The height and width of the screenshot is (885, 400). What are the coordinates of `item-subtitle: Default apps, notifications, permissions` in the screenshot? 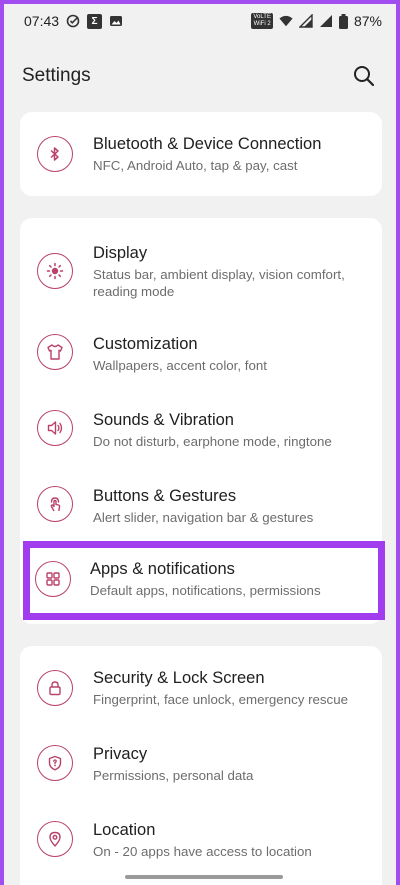 It's located at (205, 590).